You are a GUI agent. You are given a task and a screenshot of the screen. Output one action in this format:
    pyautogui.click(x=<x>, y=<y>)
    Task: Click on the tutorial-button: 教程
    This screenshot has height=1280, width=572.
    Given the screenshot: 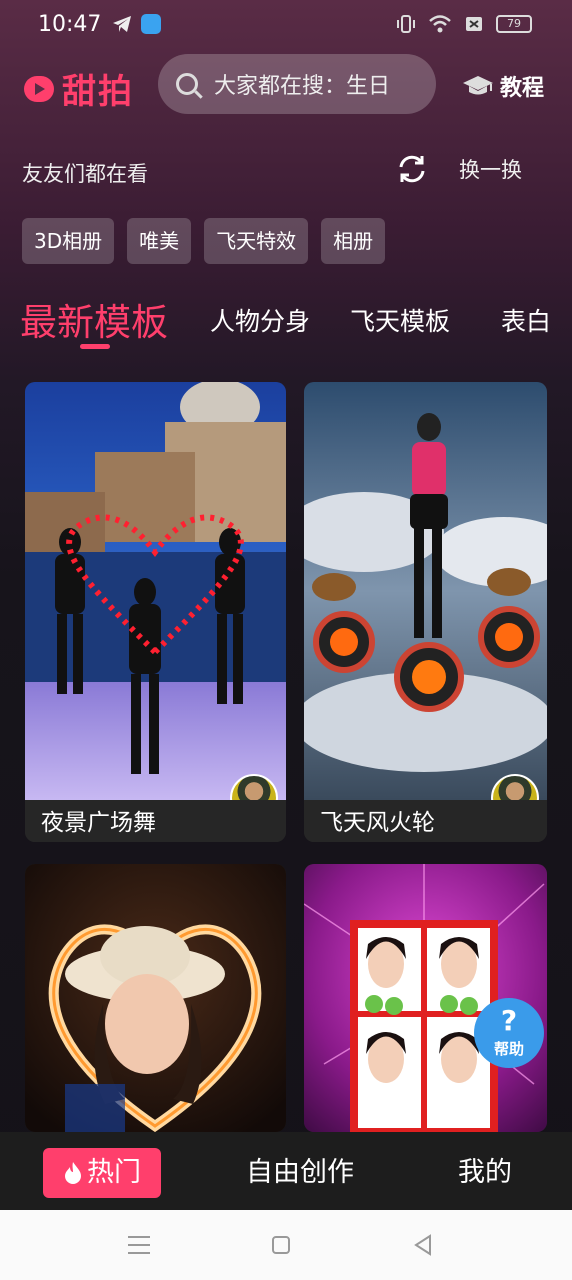 What is the action you would take?
    pyautogui.click(x=503, y=86)
    